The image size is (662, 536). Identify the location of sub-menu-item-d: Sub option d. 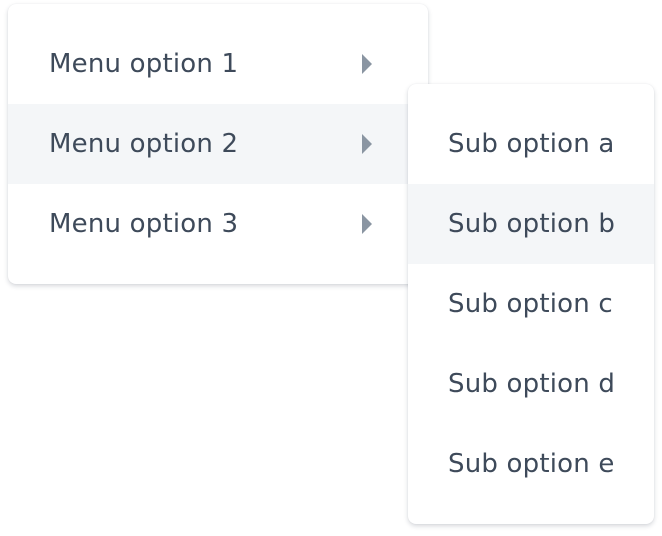
(531, 384).